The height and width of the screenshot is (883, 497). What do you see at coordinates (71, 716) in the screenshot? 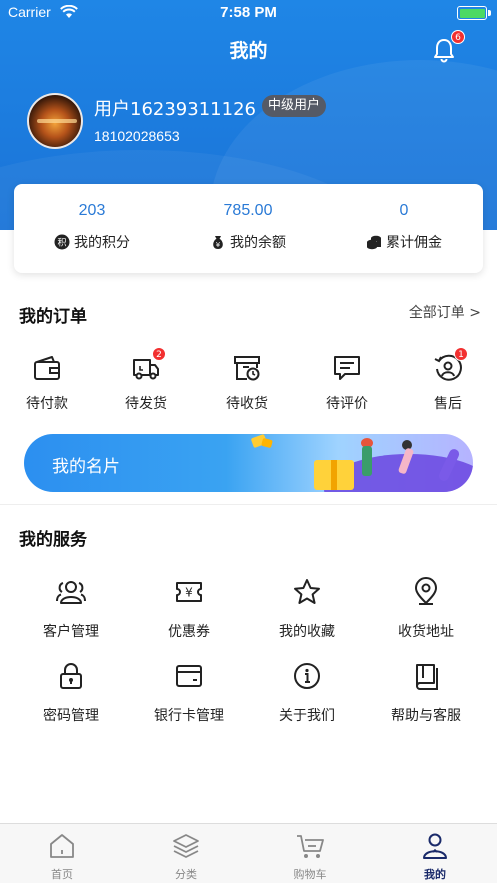
I see `service-label: 密码管理` at bounding box center [71, 716].